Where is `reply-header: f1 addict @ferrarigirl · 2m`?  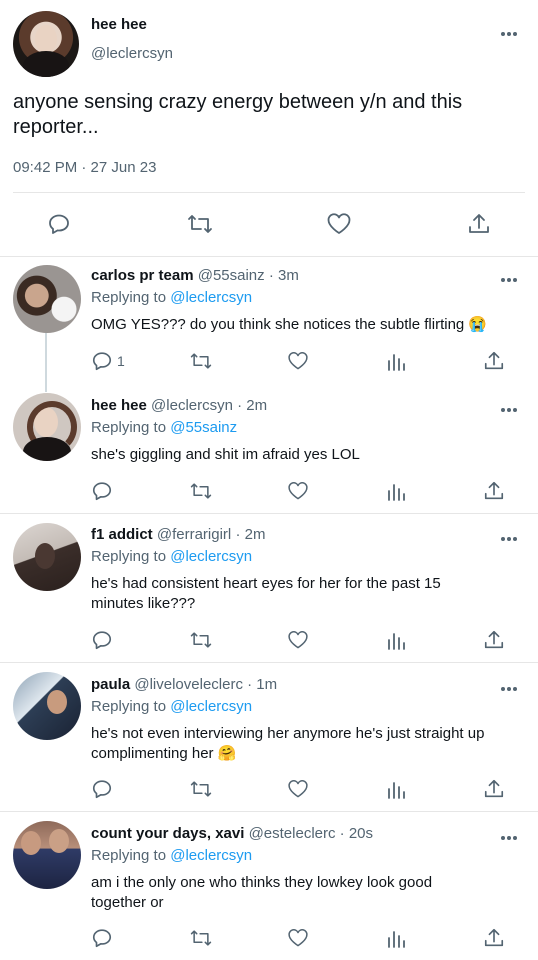
reply-header: f1 addict @ferrarigirl · 2m is located at coordinates (178, 534).